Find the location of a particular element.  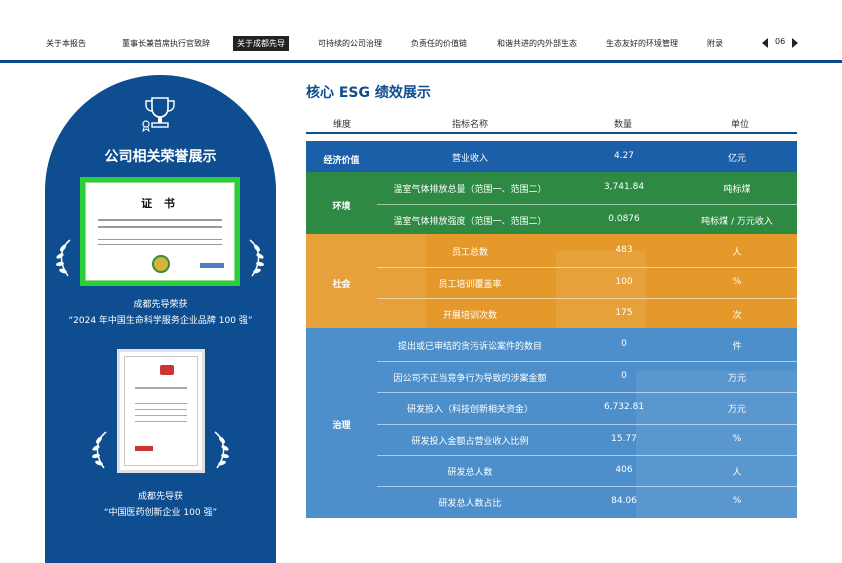

table-cell-value: 84.06 is located at coordinates (624, 501).